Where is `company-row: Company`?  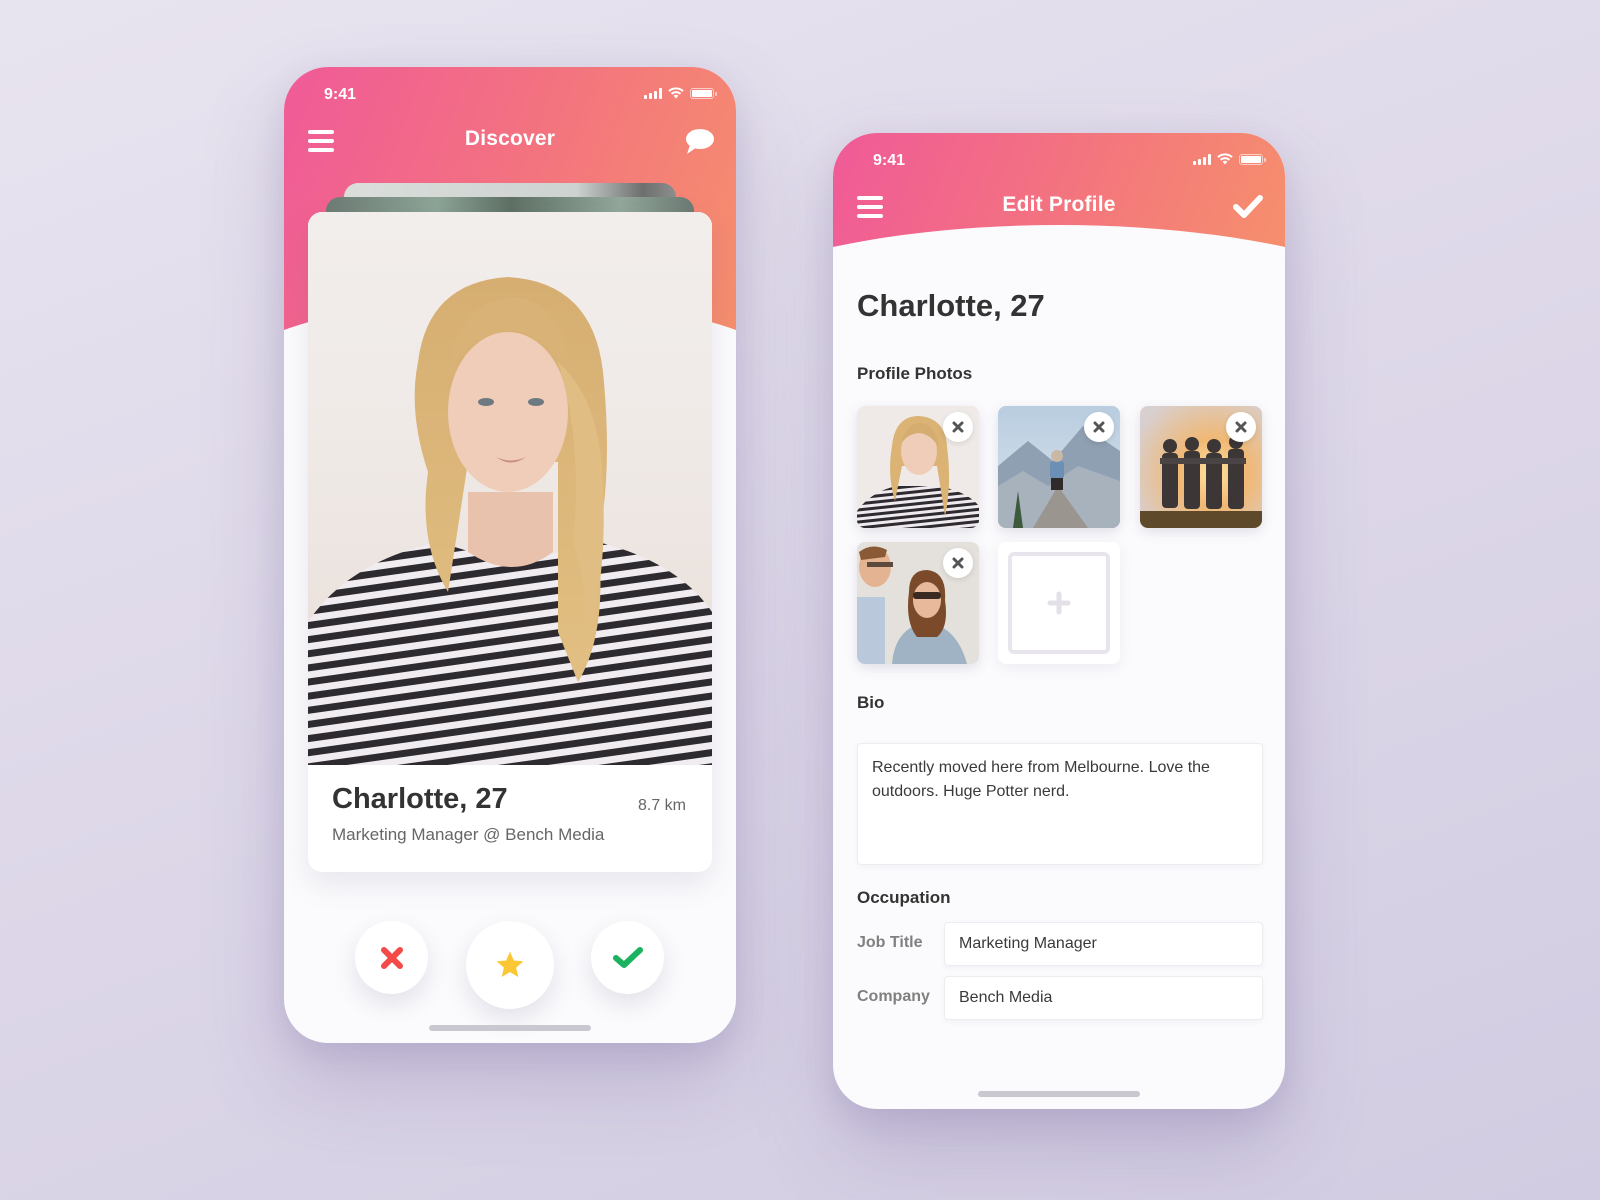 company-row: Company is located at coordinates (1060, 998).